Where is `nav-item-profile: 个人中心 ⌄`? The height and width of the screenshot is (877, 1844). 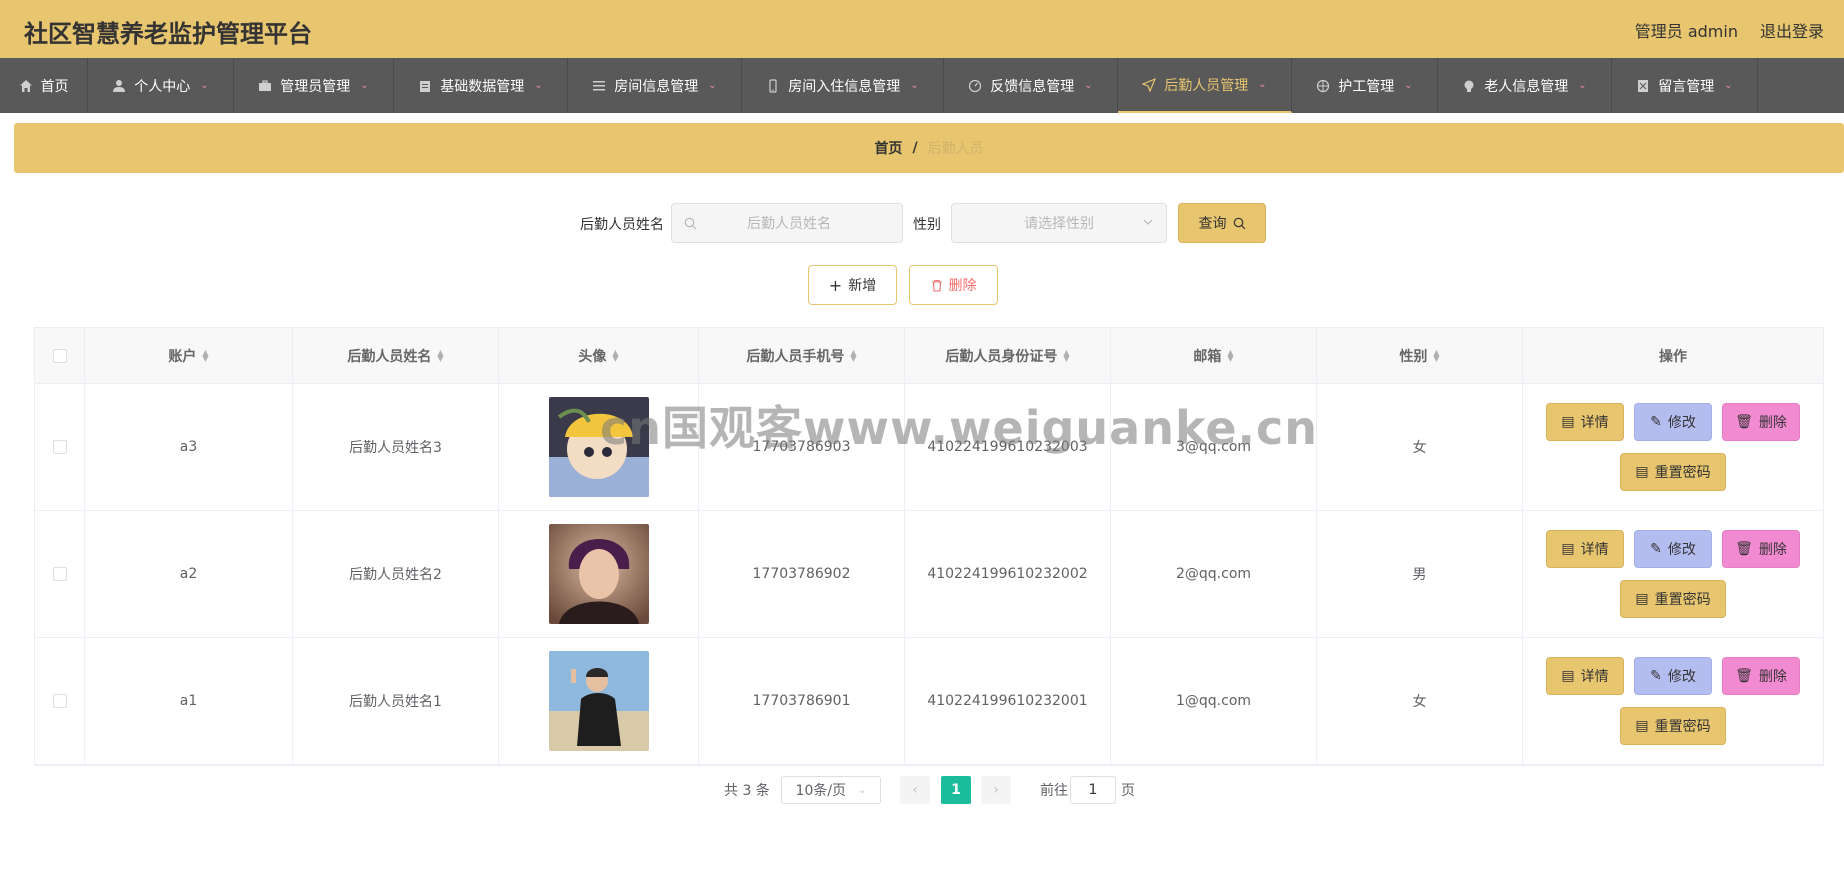 nav-item-profile: 个人中心 ⌄ is located at coordinates (161, 85).